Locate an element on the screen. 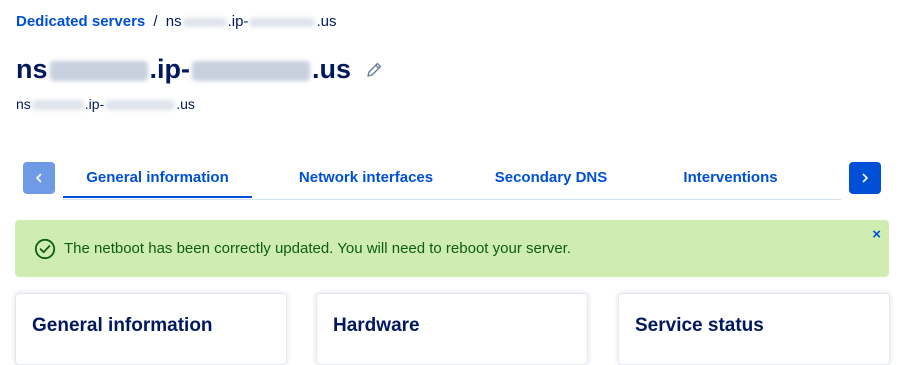 This screenshot has width=910, height=365. page-title-suffix: .us is located at coordinates (332, 69).